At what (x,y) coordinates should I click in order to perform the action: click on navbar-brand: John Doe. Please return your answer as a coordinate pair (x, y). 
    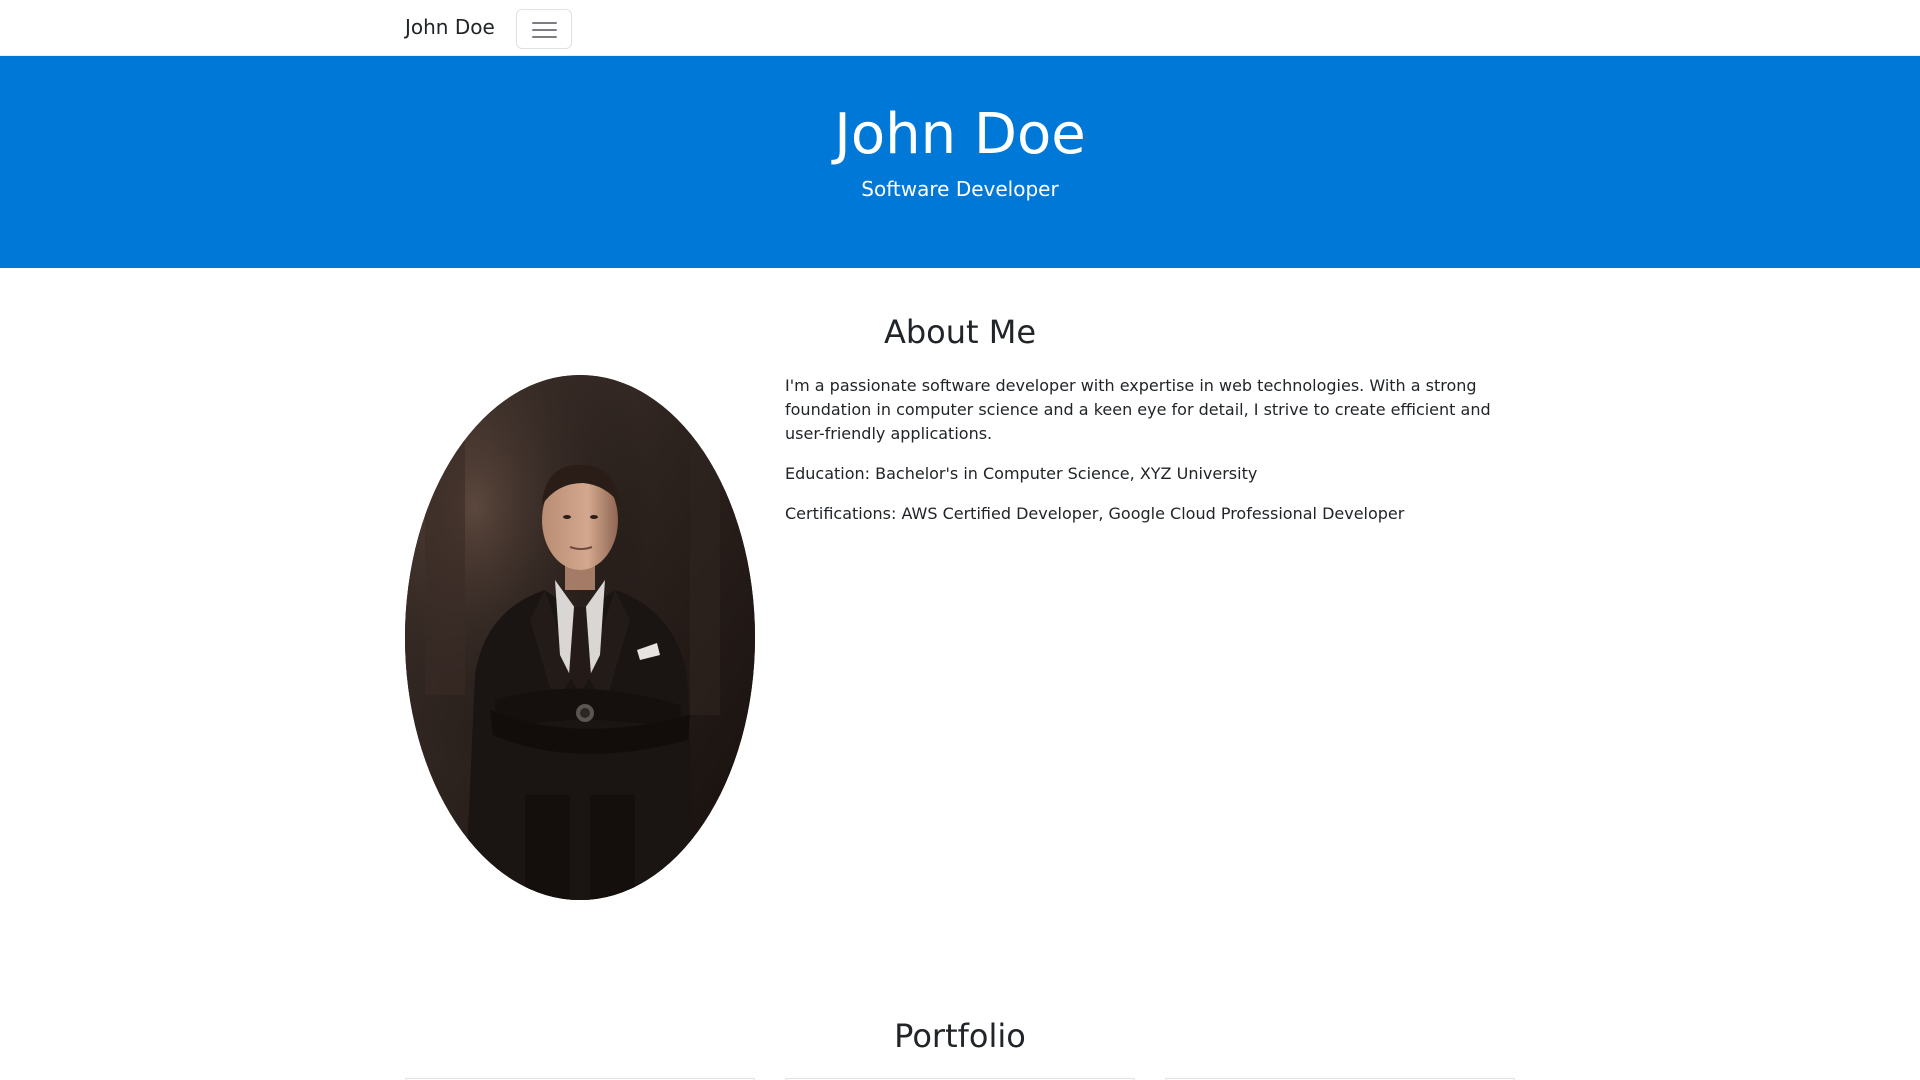
    Looking at the image, I should click on (450, 27).